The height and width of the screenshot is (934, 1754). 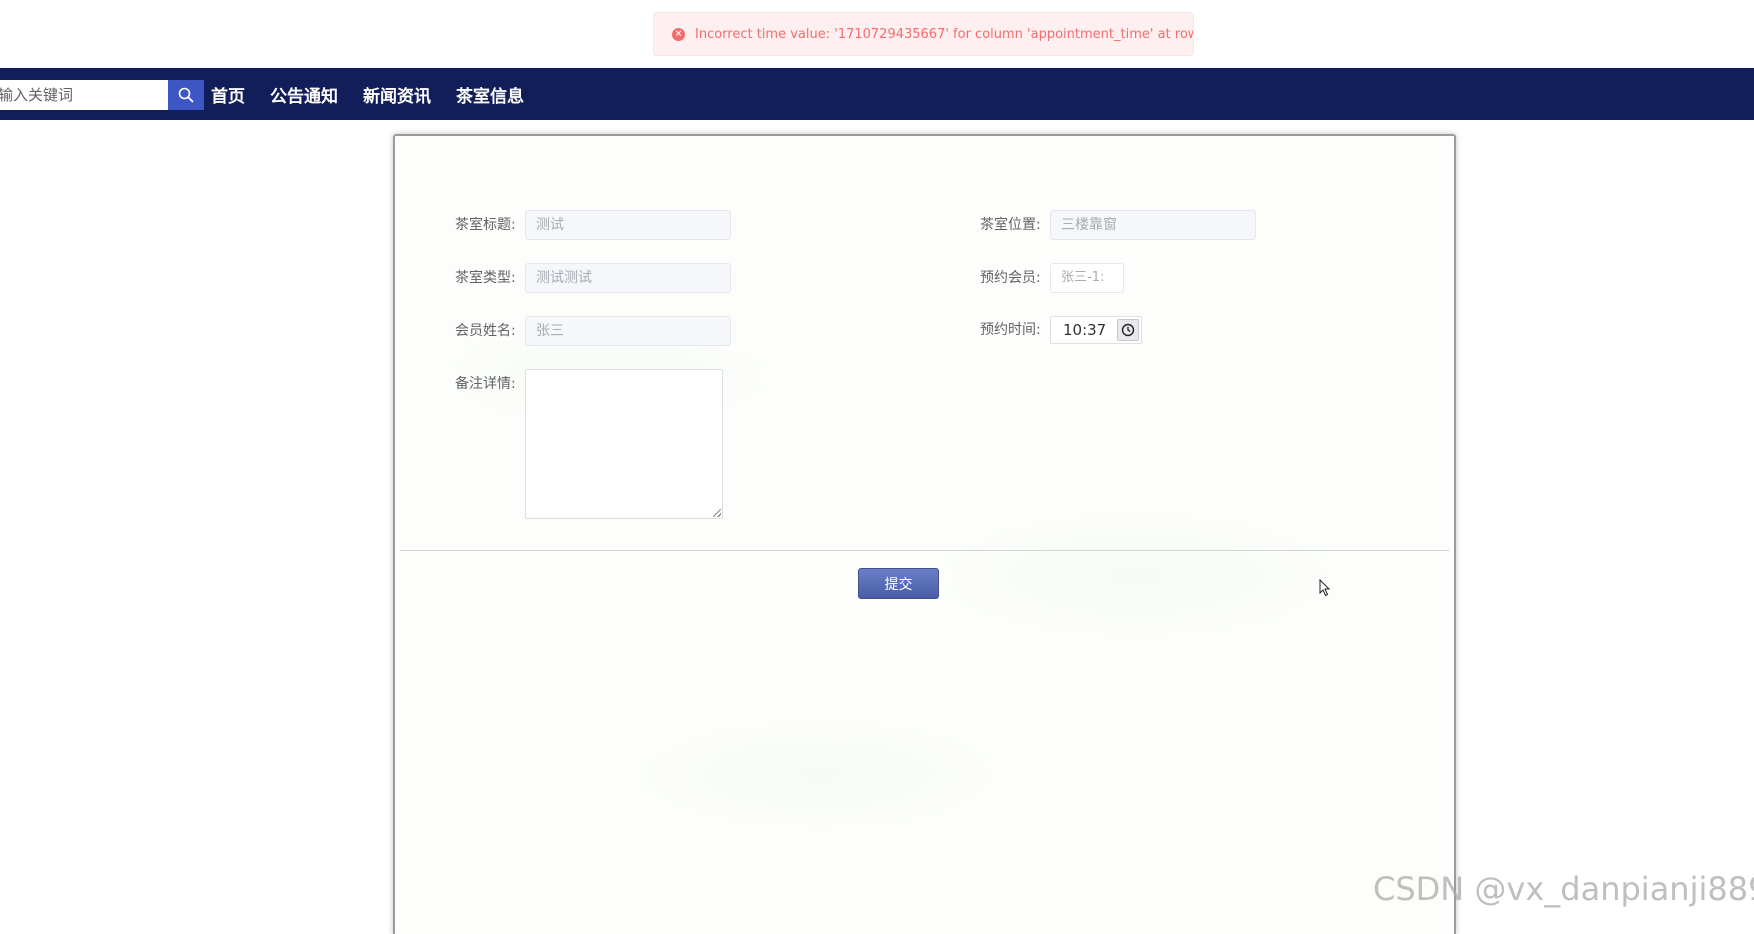 What do you see at coordinates (397, 94) in the screenshot?
I see `nav-news: 新闻资讯` at bounding box center [397, 94].